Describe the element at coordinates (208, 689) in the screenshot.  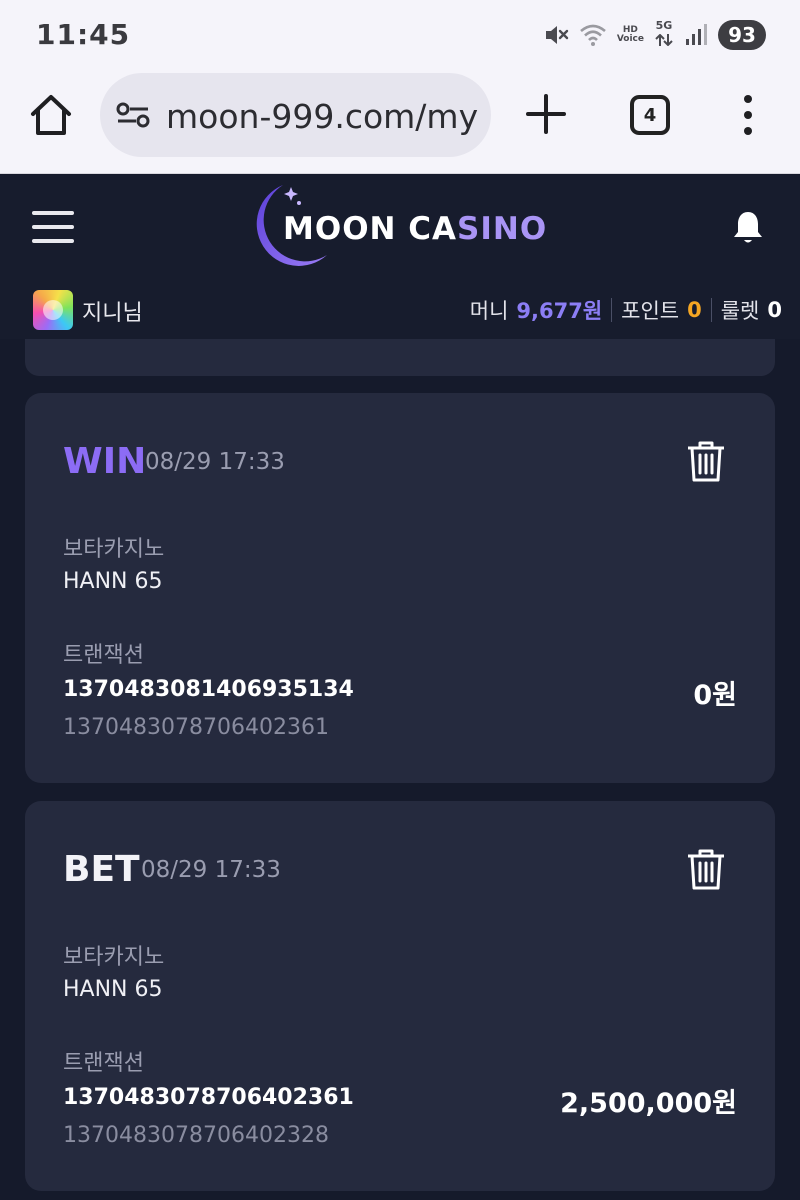
I see `transaction-id: 1370483081406935134` at that location.